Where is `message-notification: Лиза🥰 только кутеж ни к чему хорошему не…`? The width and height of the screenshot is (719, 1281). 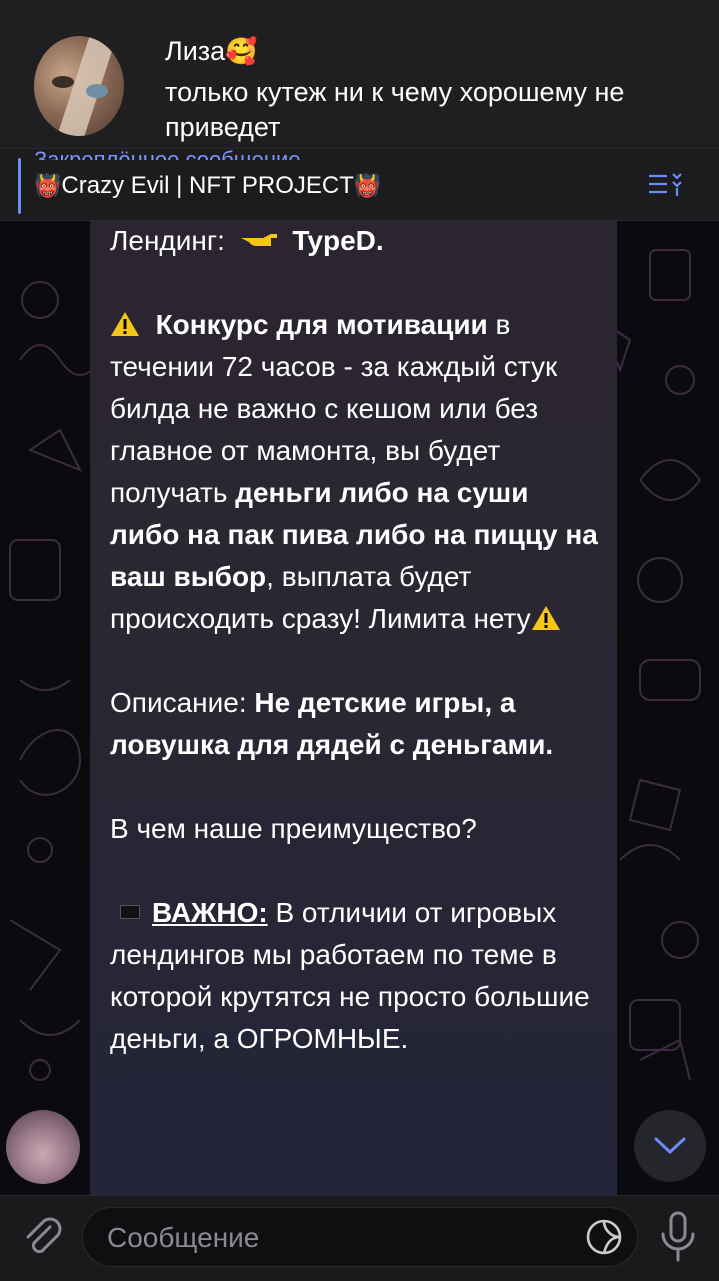 message-notification: Лиза🥰 только кутеж ни к чему хорошему не… is located at coordinates (359, 74).